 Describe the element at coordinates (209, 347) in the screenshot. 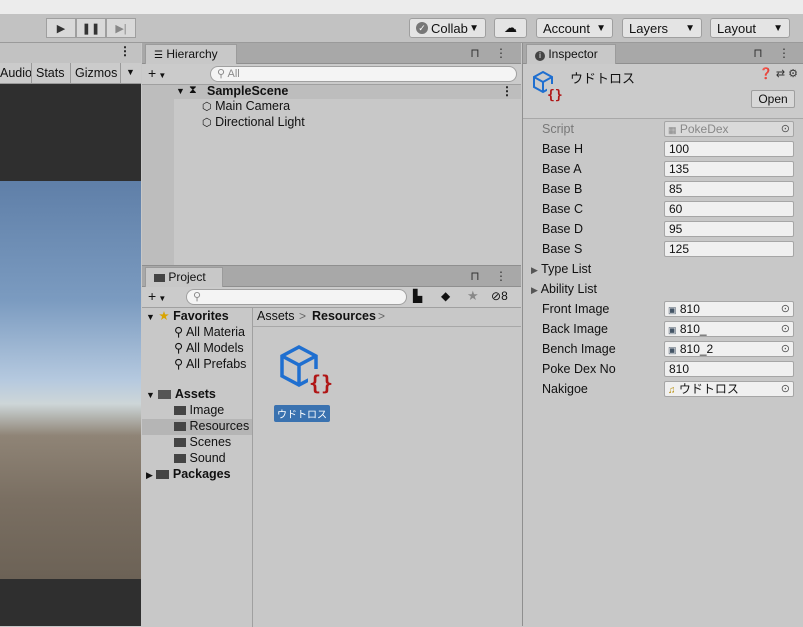

I see `tree-item: ⚲ All Models` at that location.